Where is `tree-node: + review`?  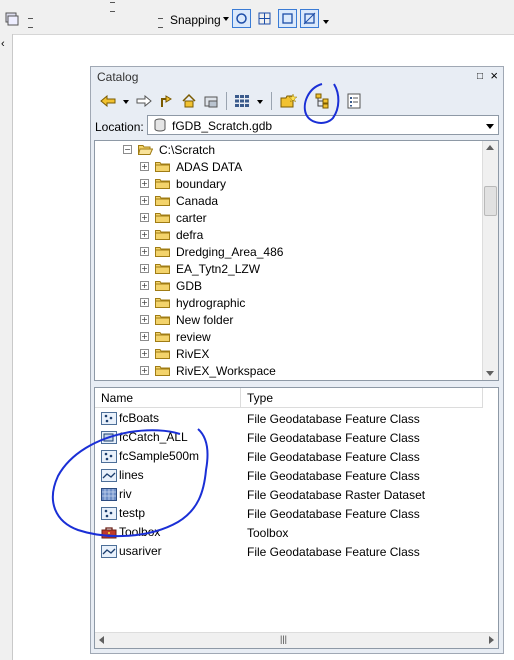 tree-node: + review is located at coordinates (175, 336).